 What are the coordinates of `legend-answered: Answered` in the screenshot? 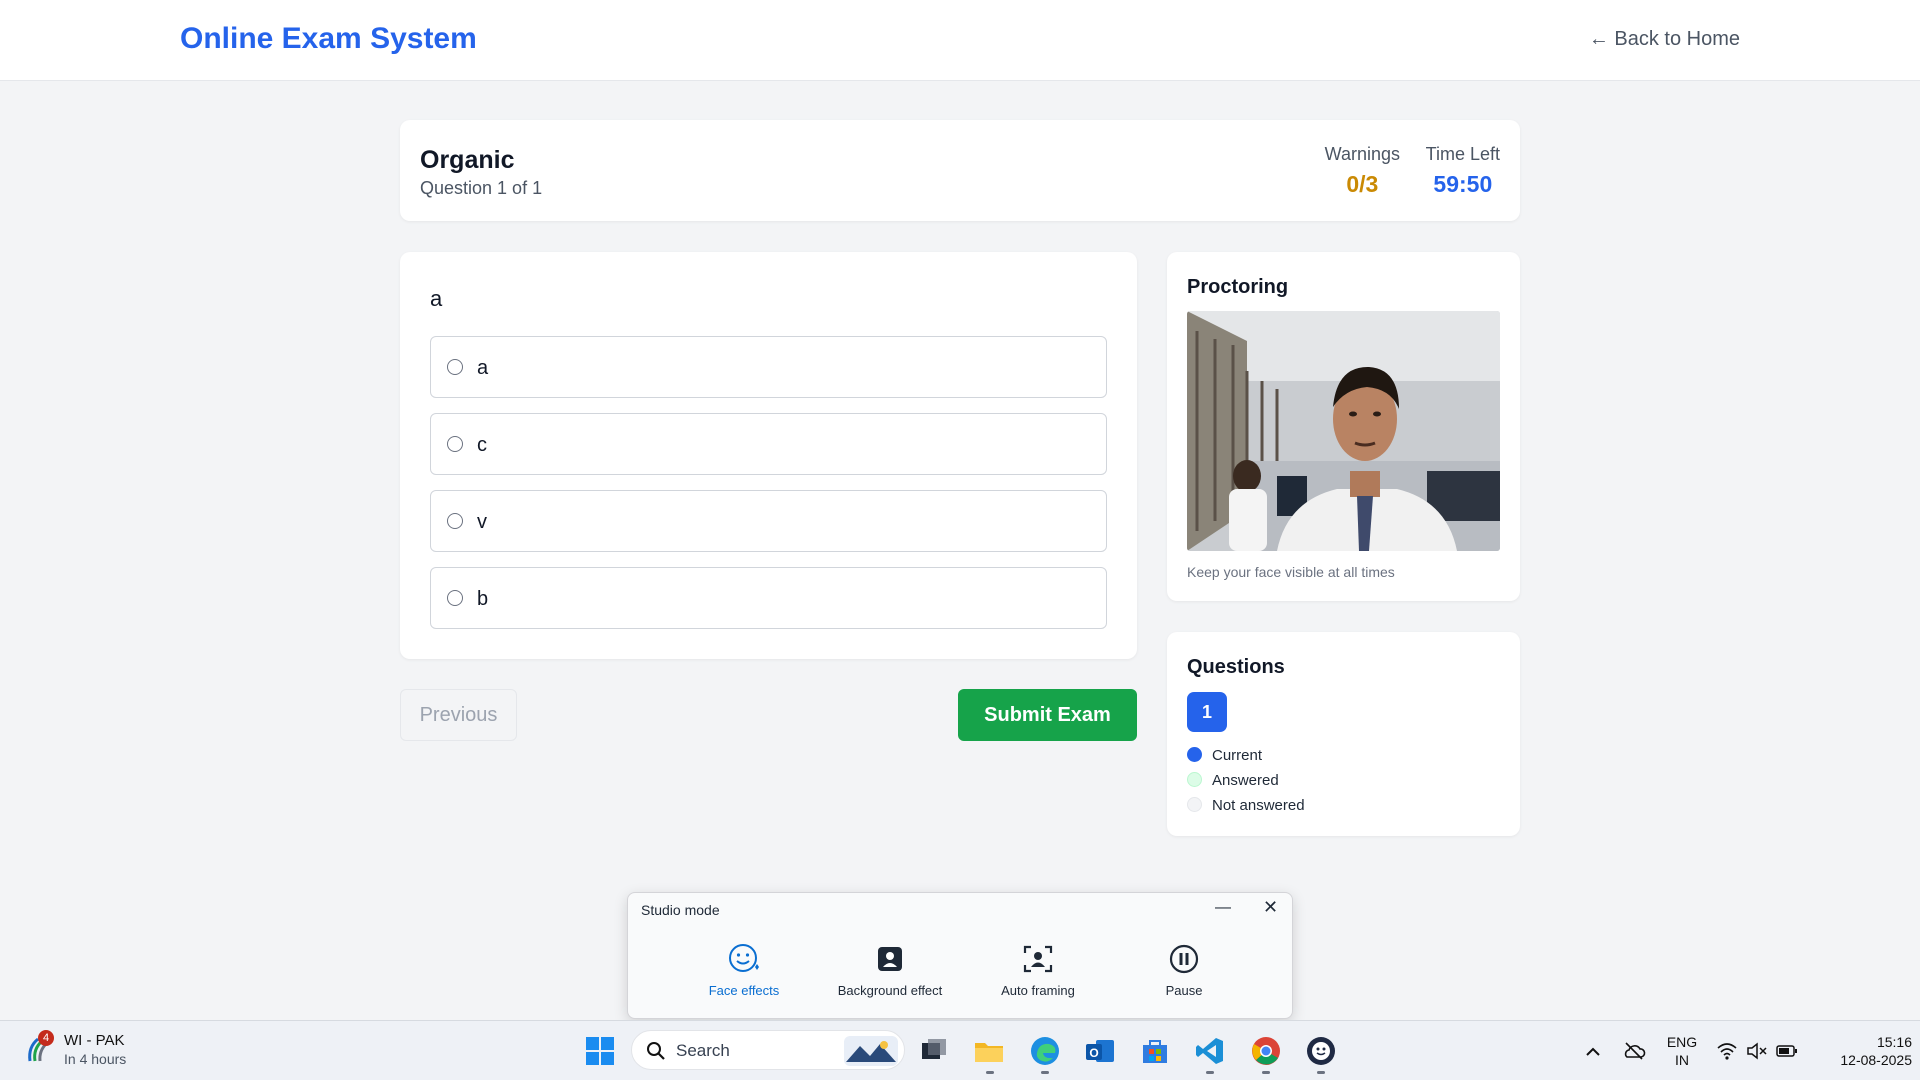 It's located at (1233, 780).